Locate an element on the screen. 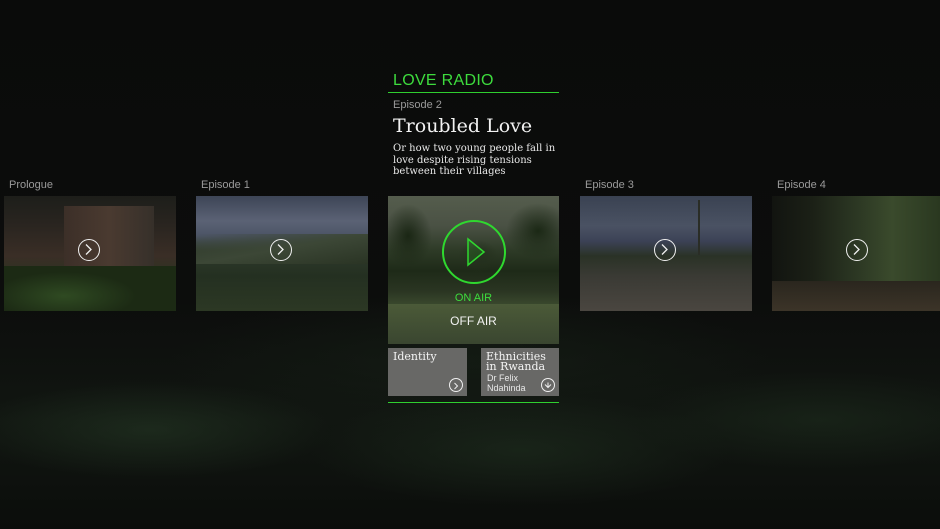 The image size is (940, 529). brick-wall-image is located at coordinates (109, 236).